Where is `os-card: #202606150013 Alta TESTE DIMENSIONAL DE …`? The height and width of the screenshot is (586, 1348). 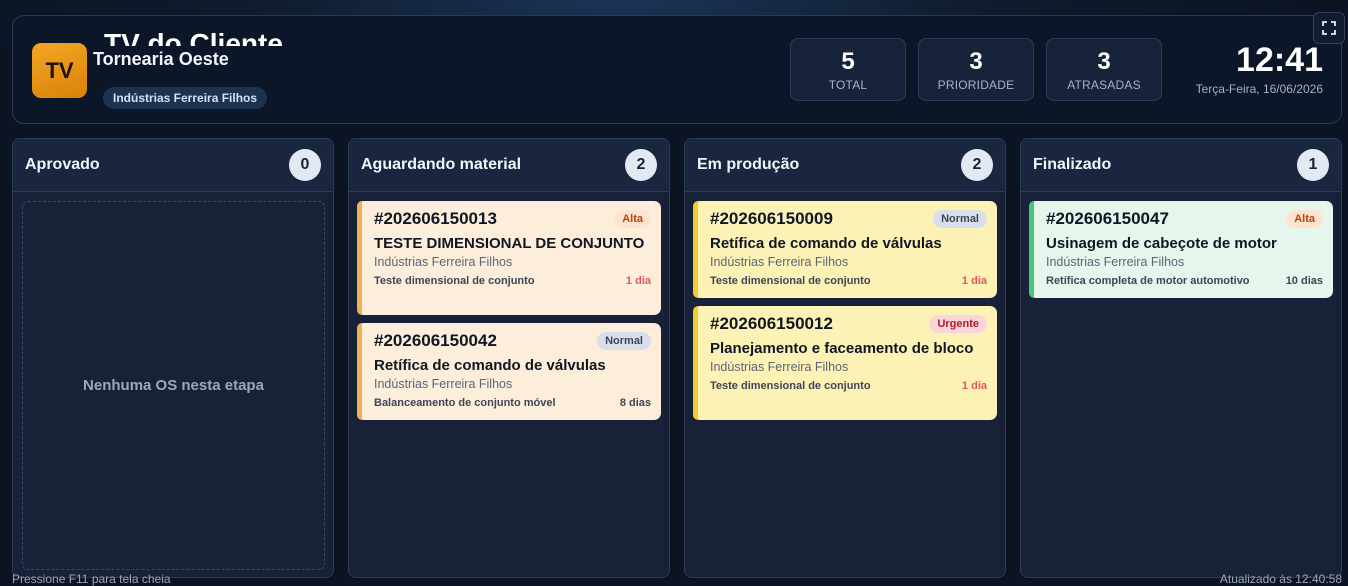
os-card: #202606150013 Alta TESTE DIMENSIONAL DE … is located at coordinates (509, 258).